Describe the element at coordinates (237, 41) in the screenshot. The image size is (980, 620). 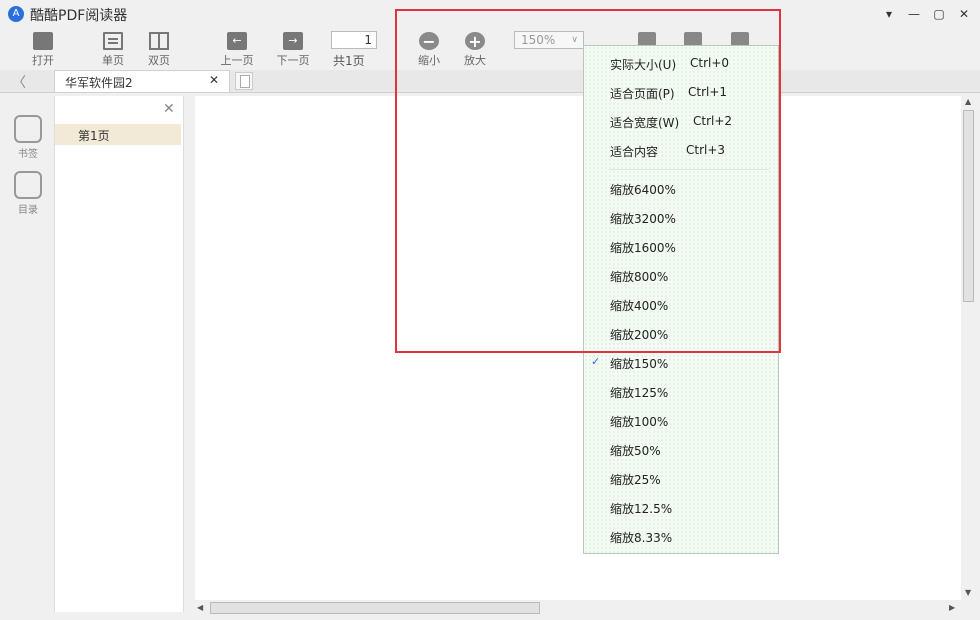
I see `arrow-left-icon: ←` at that location.